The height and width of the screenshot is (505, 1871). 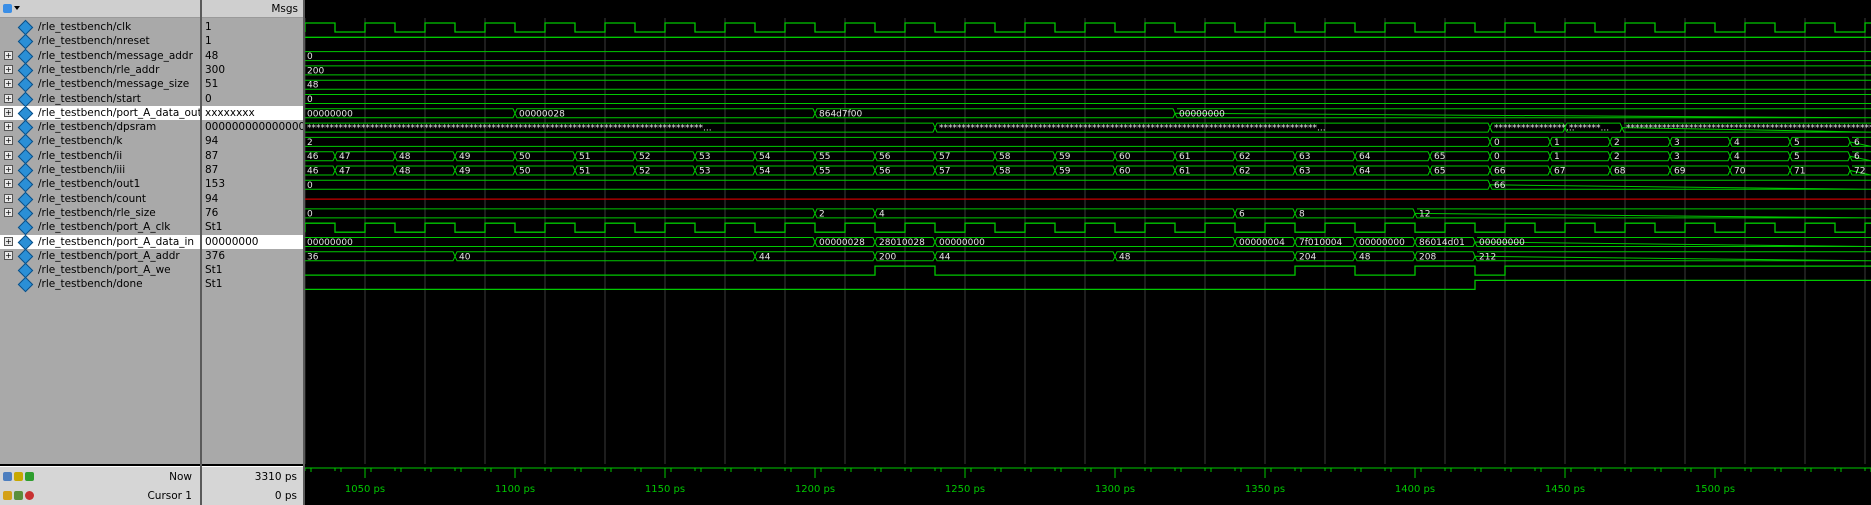 What do you see at coordinates (644, 157) in the screenshot?
I see `ii-value: 52` at bounding box center [644, 157].